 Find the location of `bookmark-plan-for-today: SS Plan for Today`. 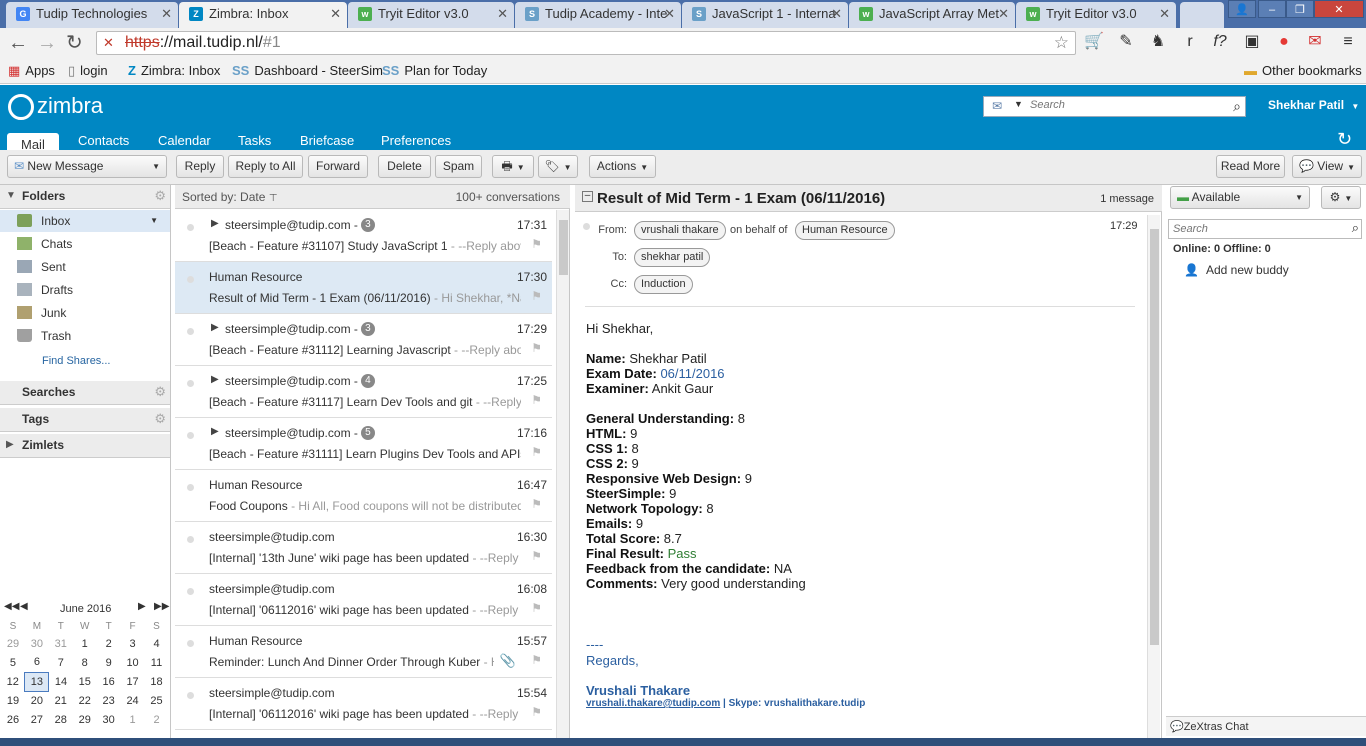

bookmark-plan-for-today: SS Plan for Today is located at coordinates (434, 71).